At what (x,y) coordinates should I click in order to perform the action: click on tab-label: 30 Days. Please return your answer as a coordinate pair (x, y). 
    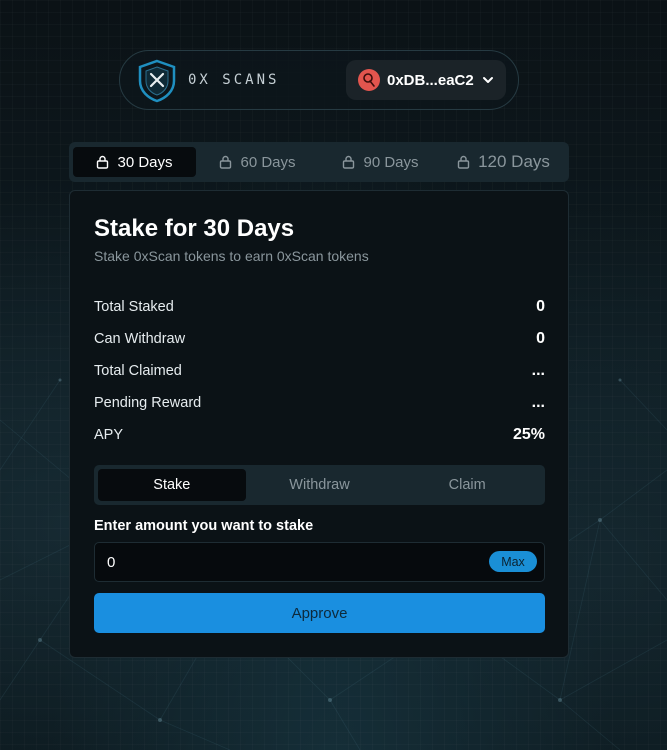
    Looking at the image, I should click on (145, 162).